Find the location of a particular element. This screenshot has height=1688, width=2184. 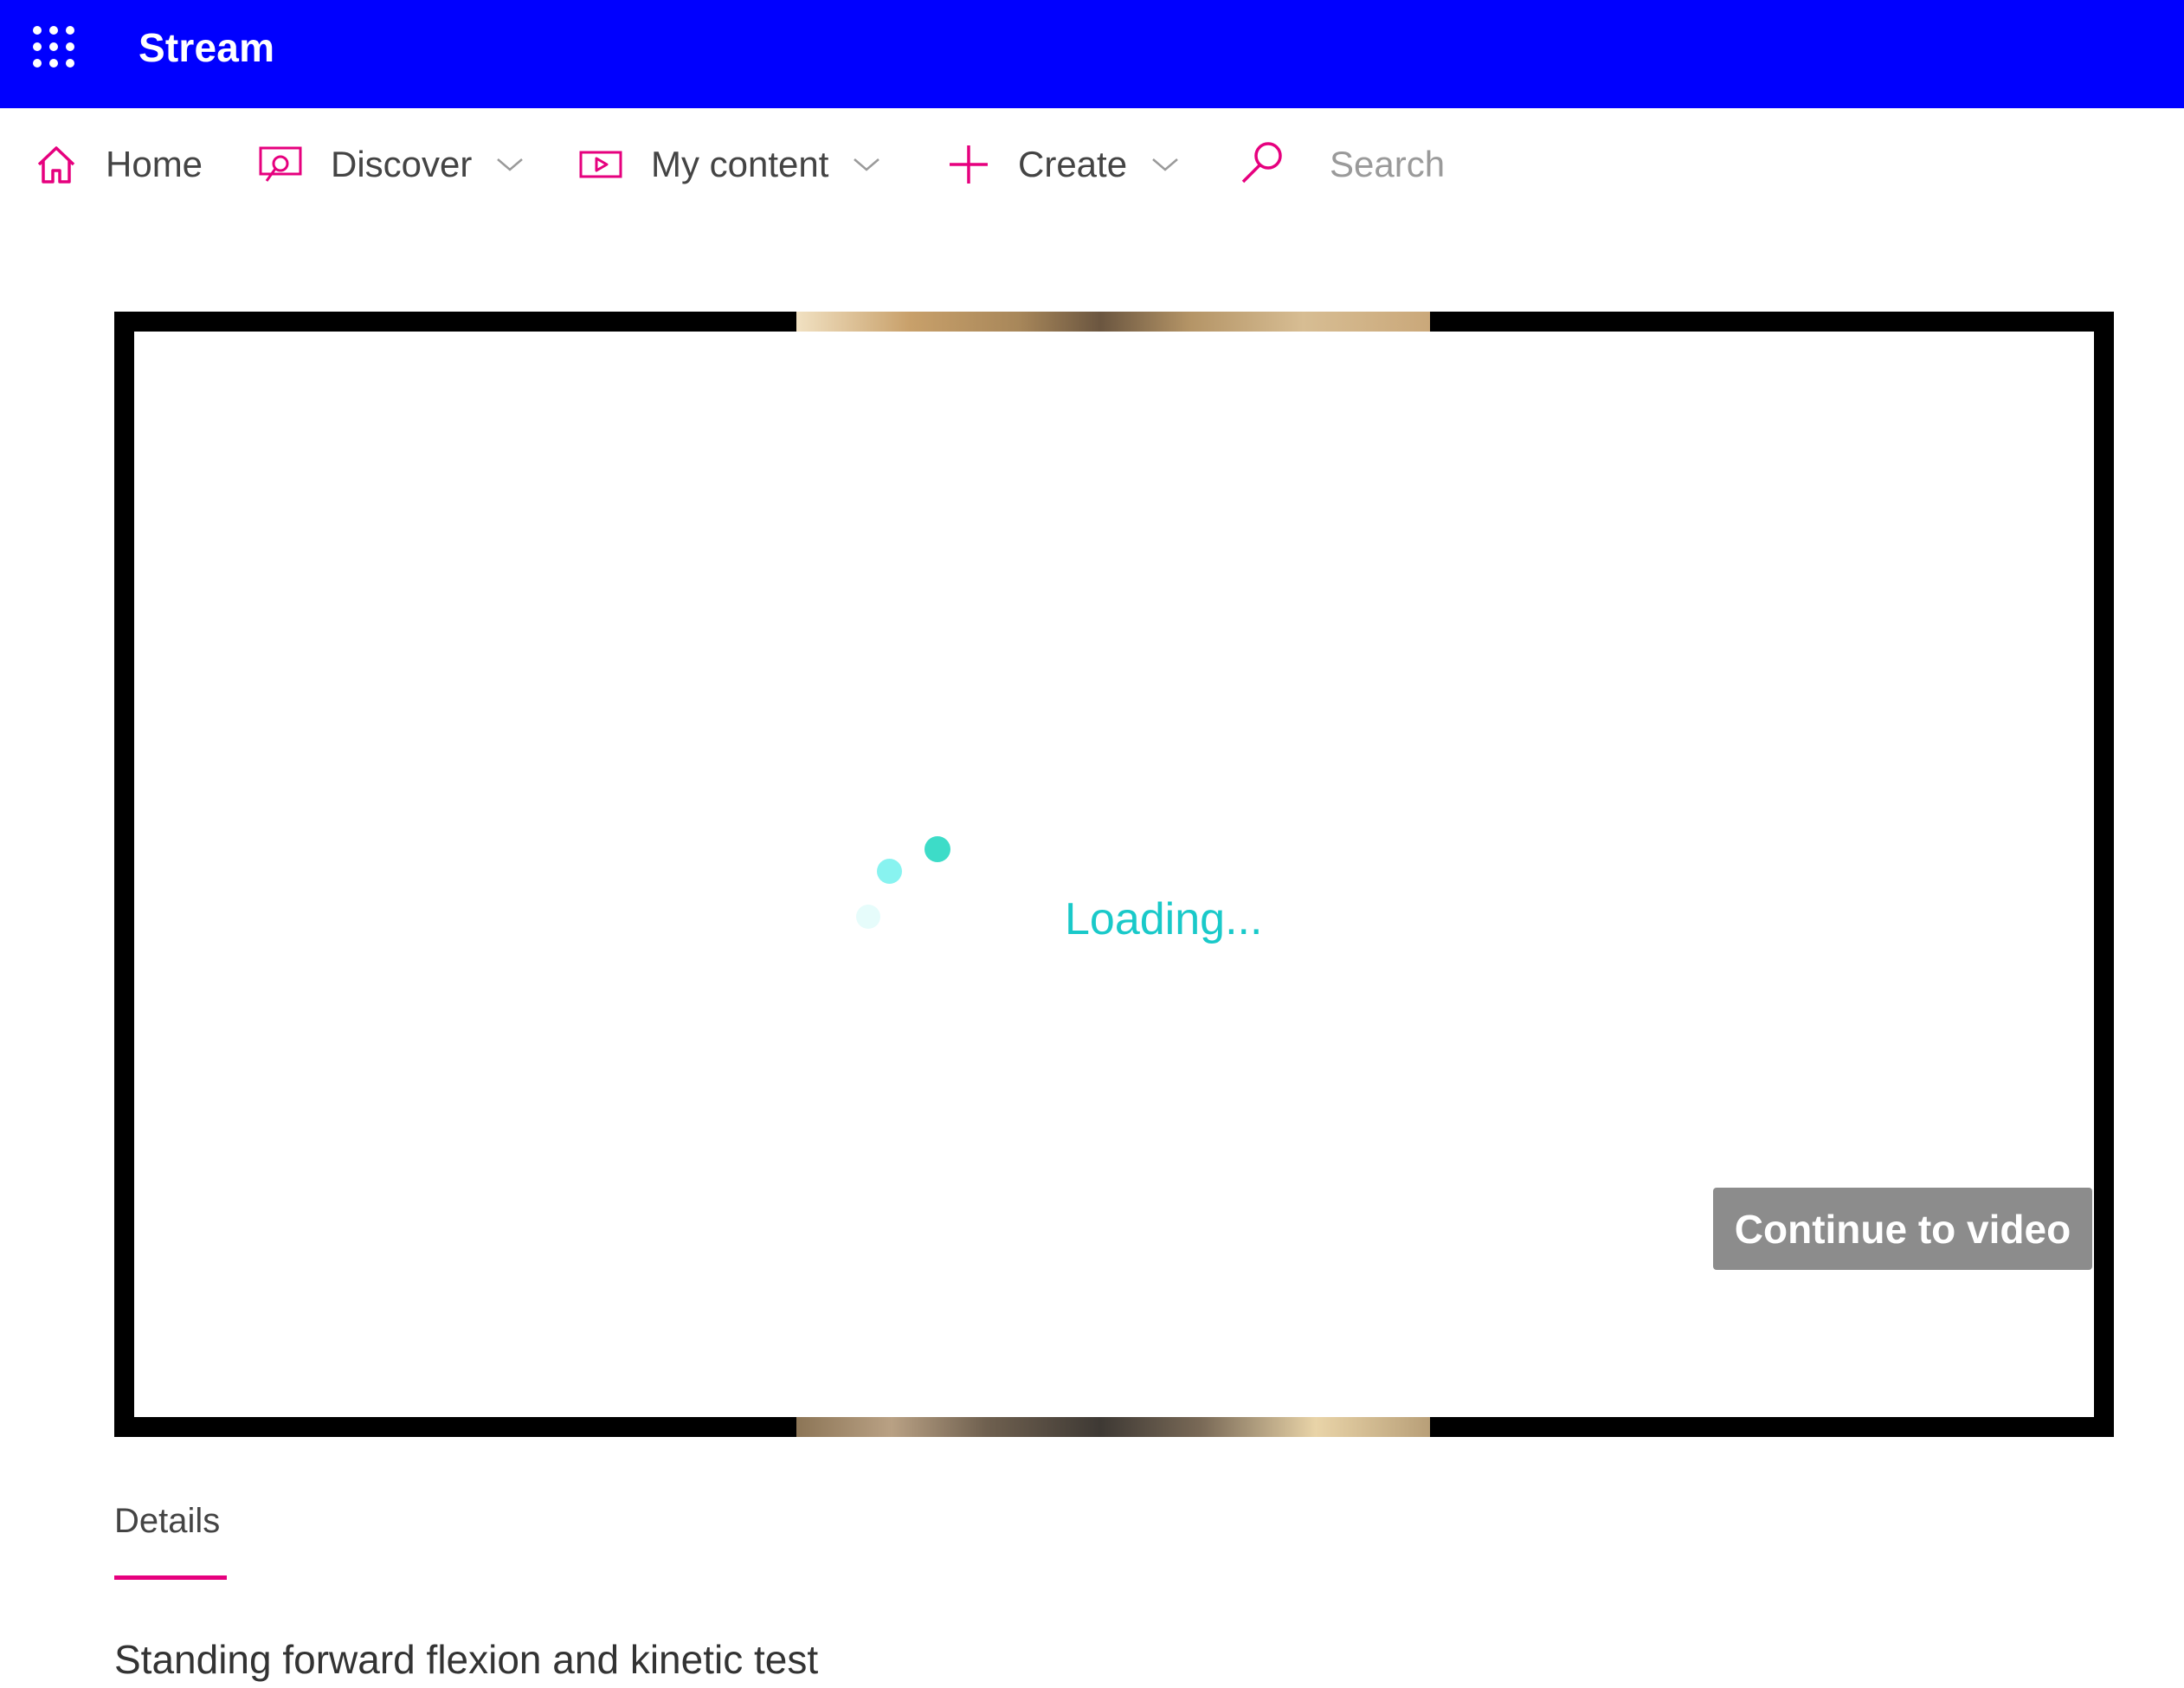

tab-details-indicator is located at coordinates (170, 1577).